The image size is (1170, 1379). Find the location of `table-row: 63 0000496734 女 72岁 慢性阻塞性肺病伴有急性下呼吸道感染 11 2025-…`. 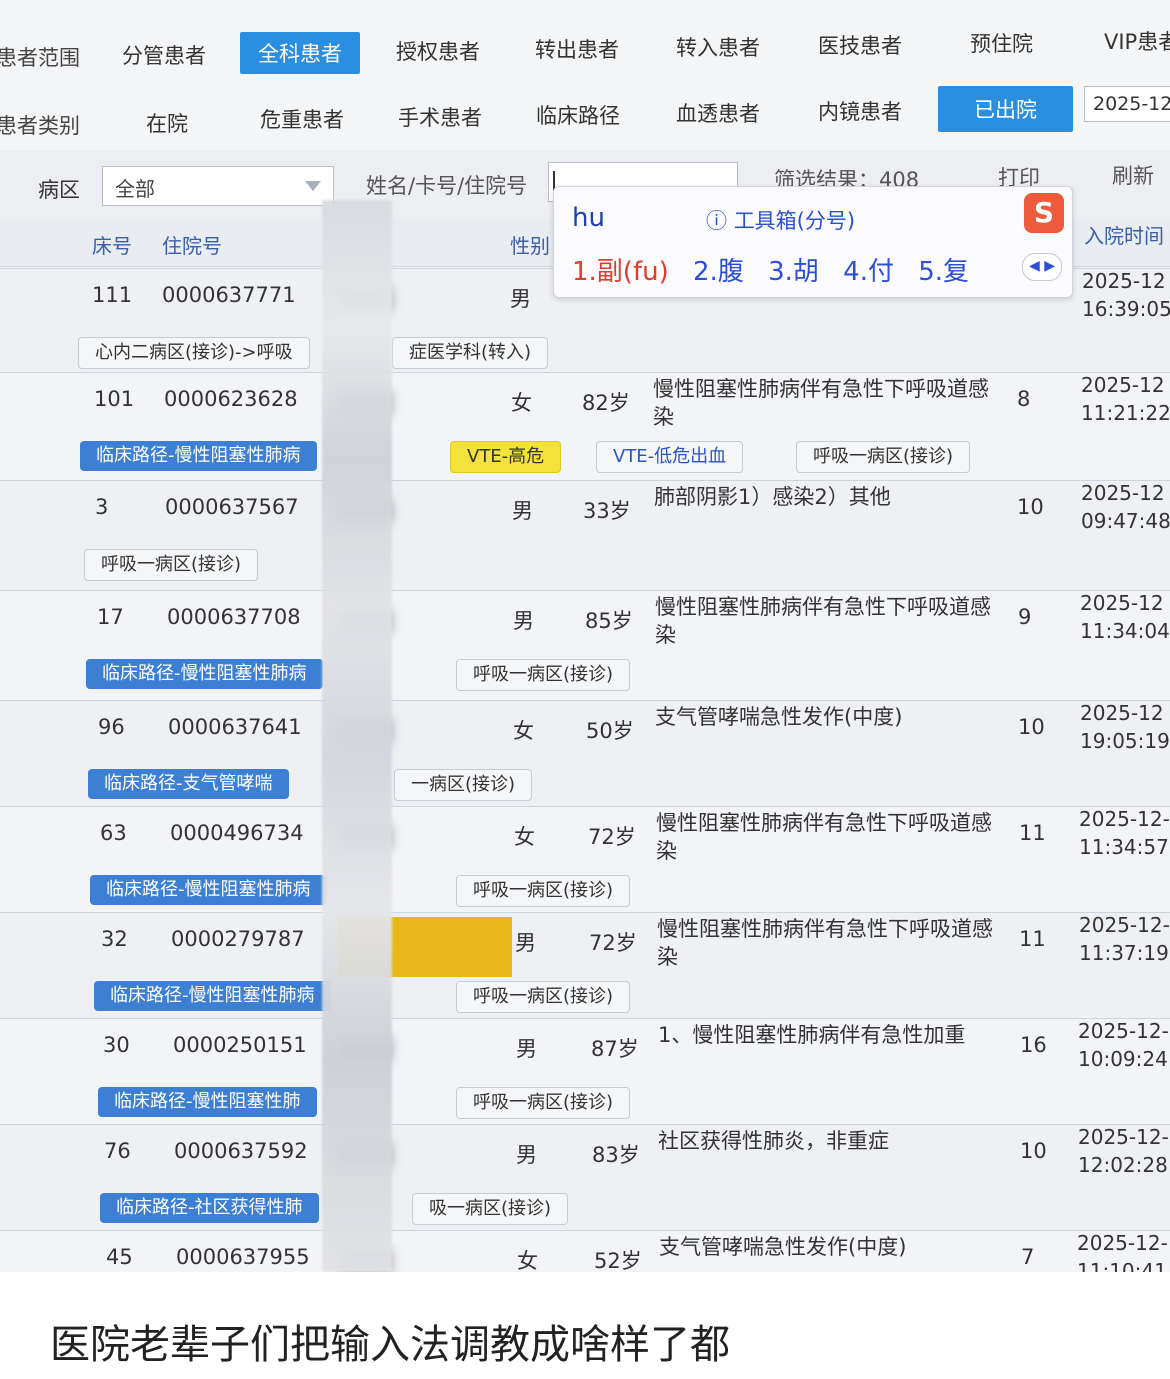

table-row: 63 0000496734 女 72岁 慢性阻塞性肺病伴有急性下呼吸道感染 11 2025-… is located at coordinates (585, 859).